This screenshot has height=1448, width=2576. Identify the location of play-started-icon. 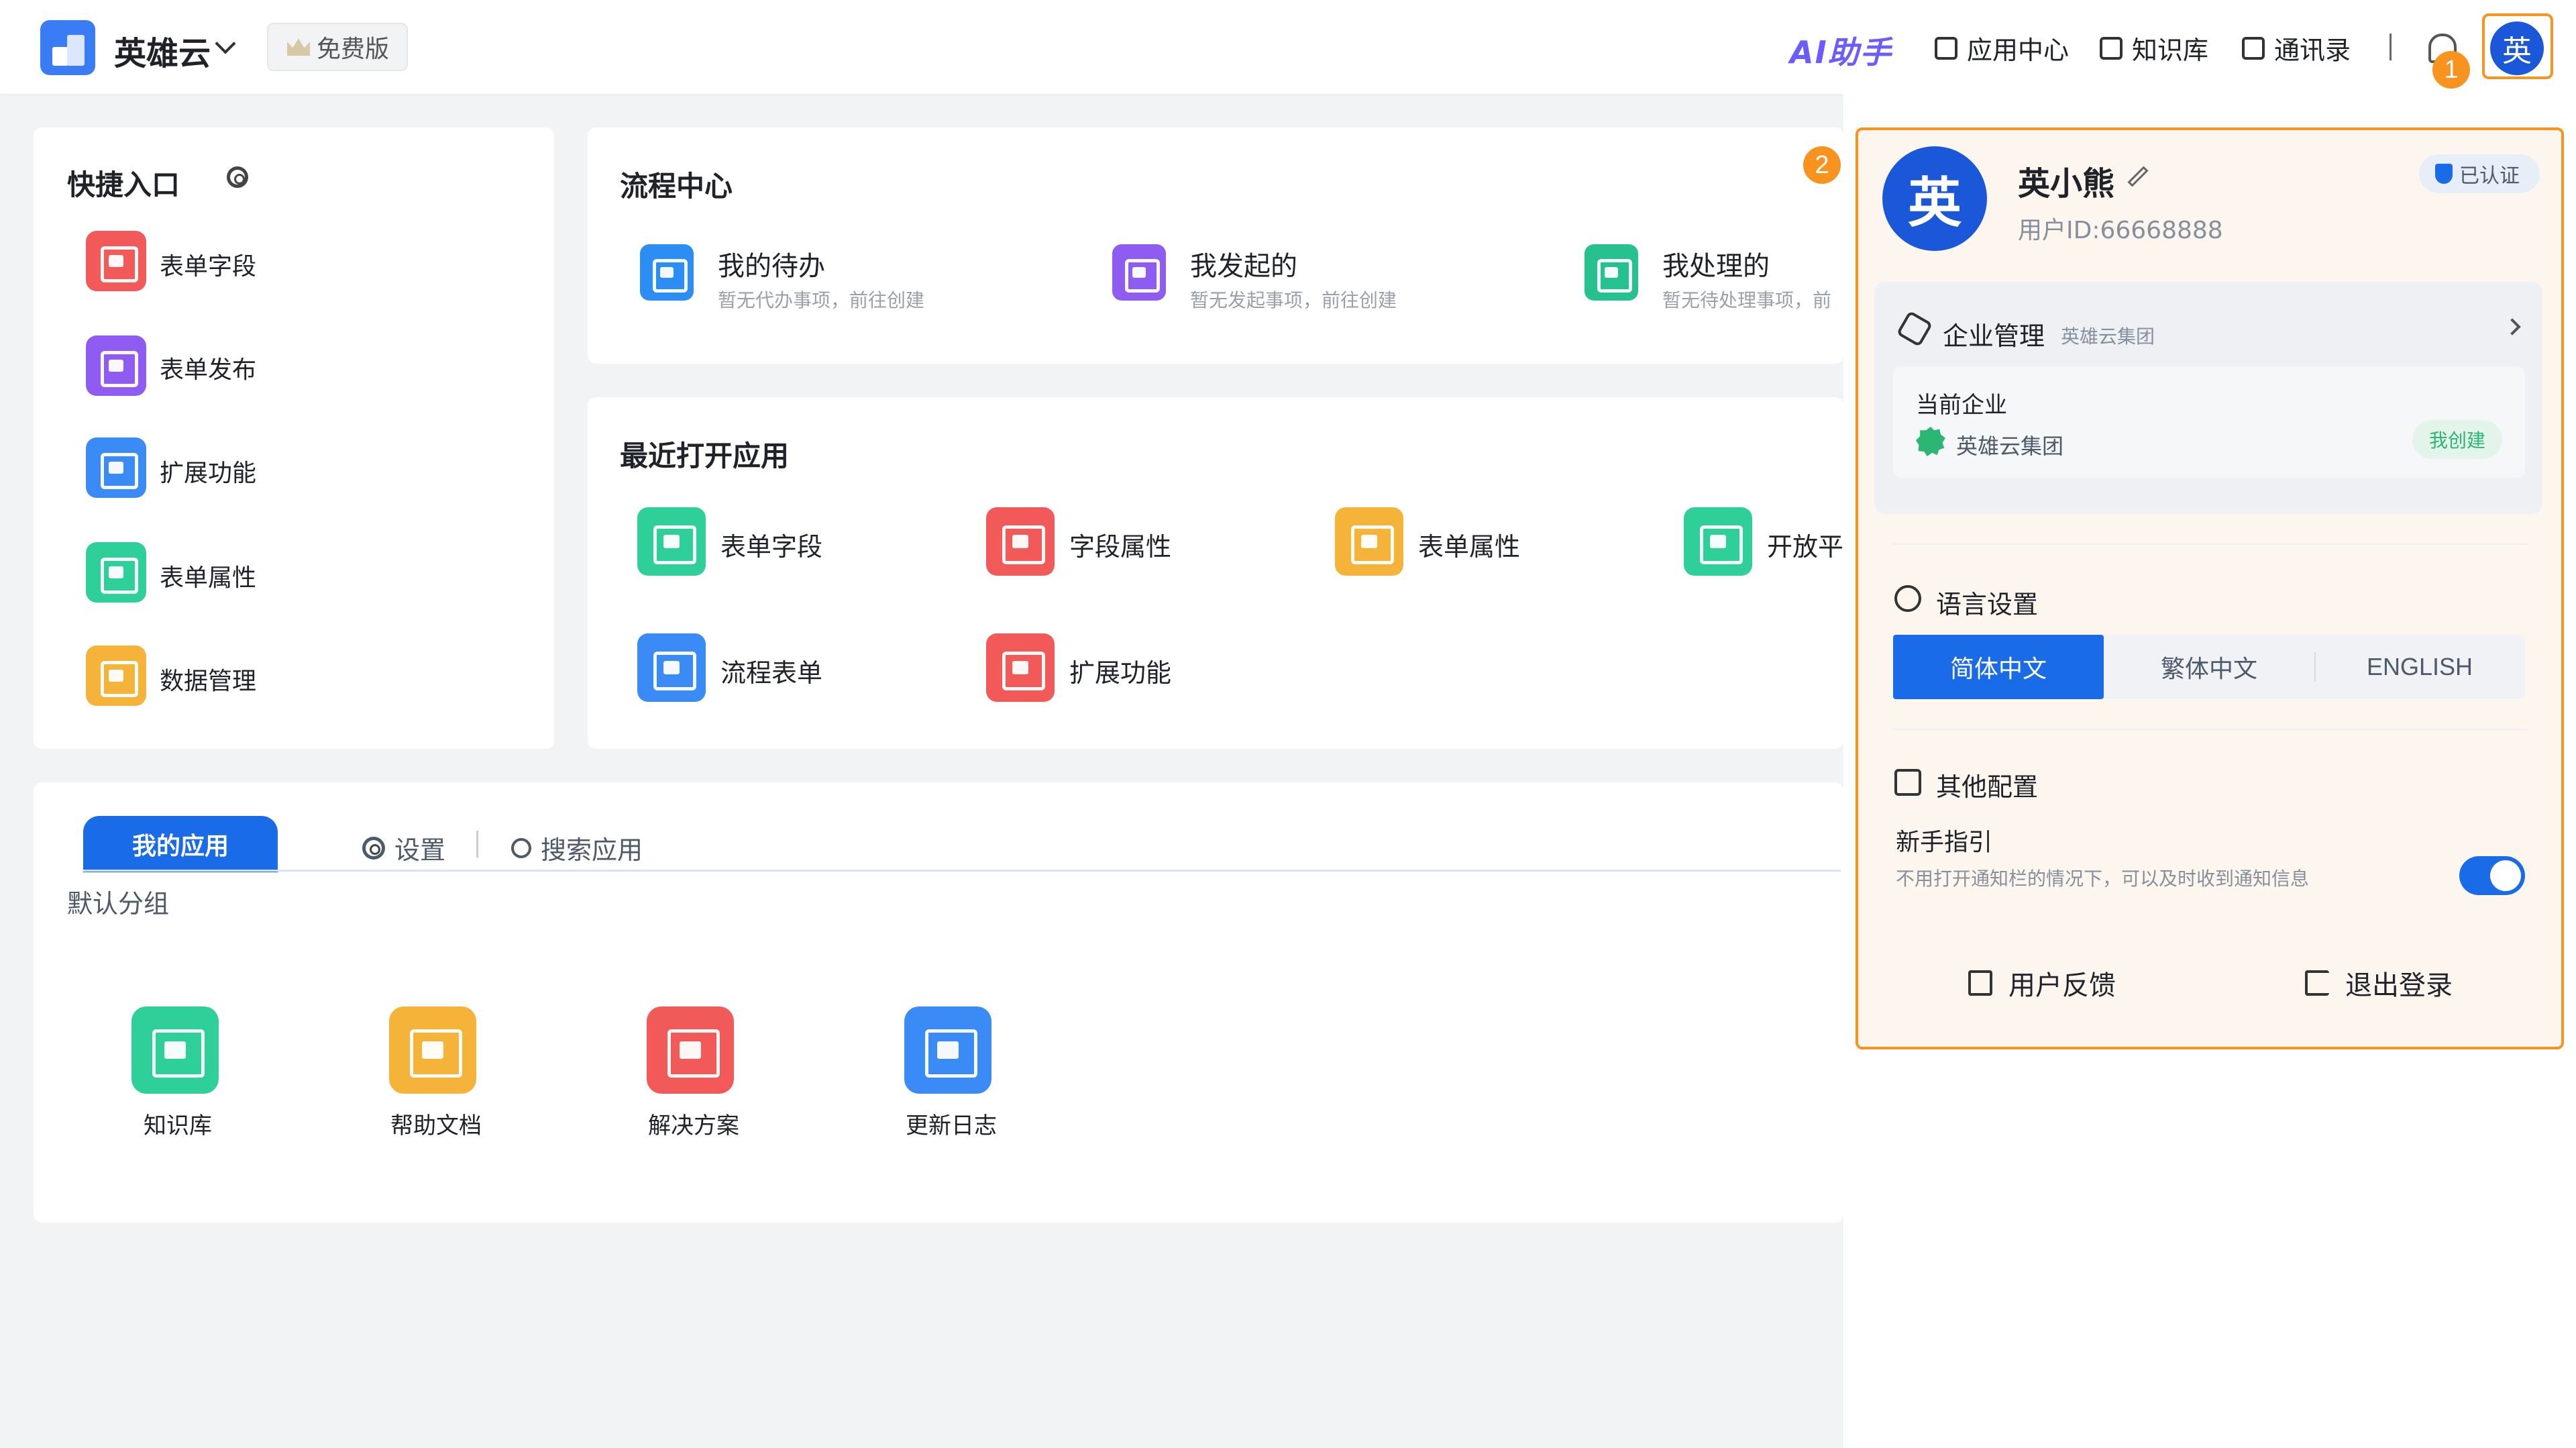
(1139, 272).